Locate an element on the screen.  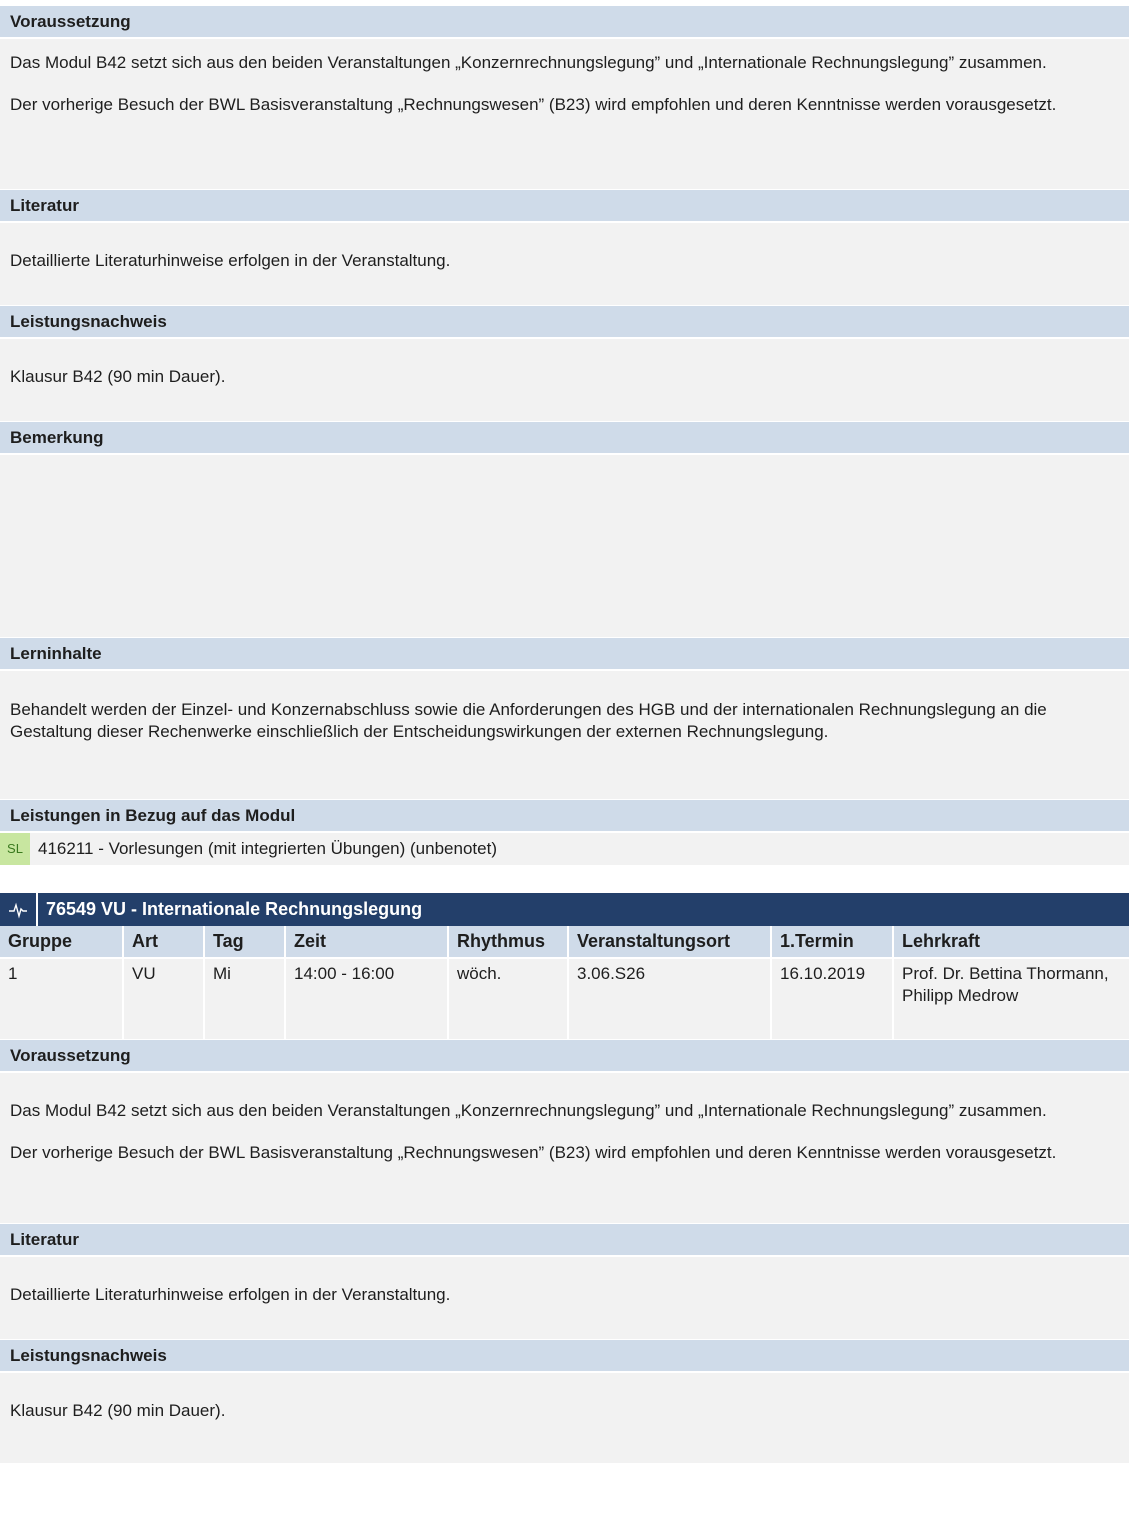
section-heading-lerninhalte: Lerninhalte is located at coordinates (564, 654).